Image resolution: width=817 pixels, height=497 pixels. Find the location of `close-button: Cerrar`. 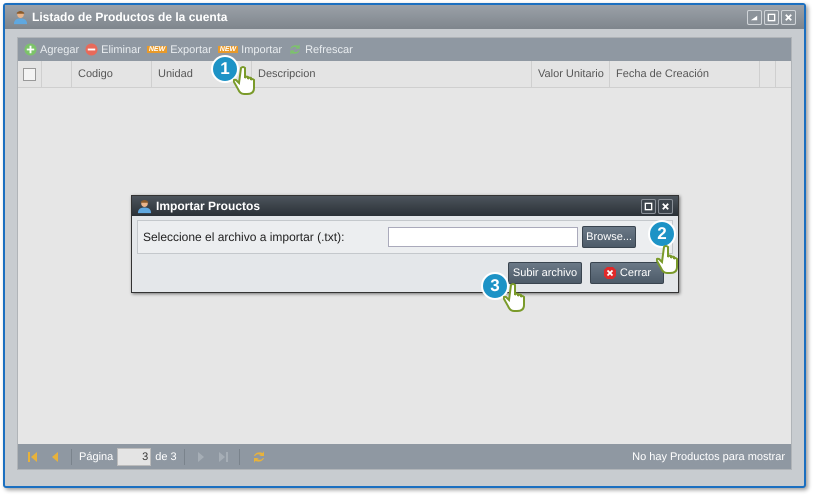

close-button: Cerrar is located at coordinates (627, 273).